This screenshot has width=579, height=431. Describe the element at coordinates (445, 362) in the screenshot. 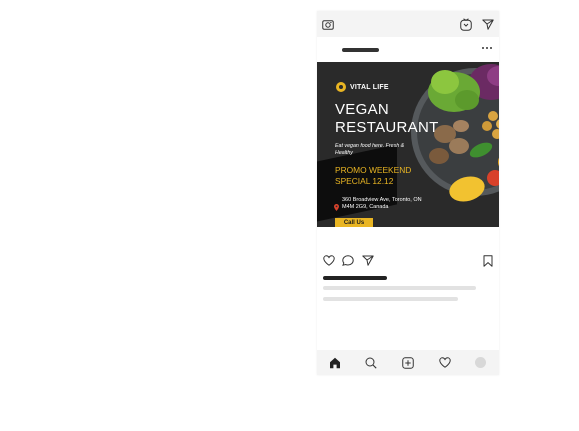

I see `activity-icon` at that location.